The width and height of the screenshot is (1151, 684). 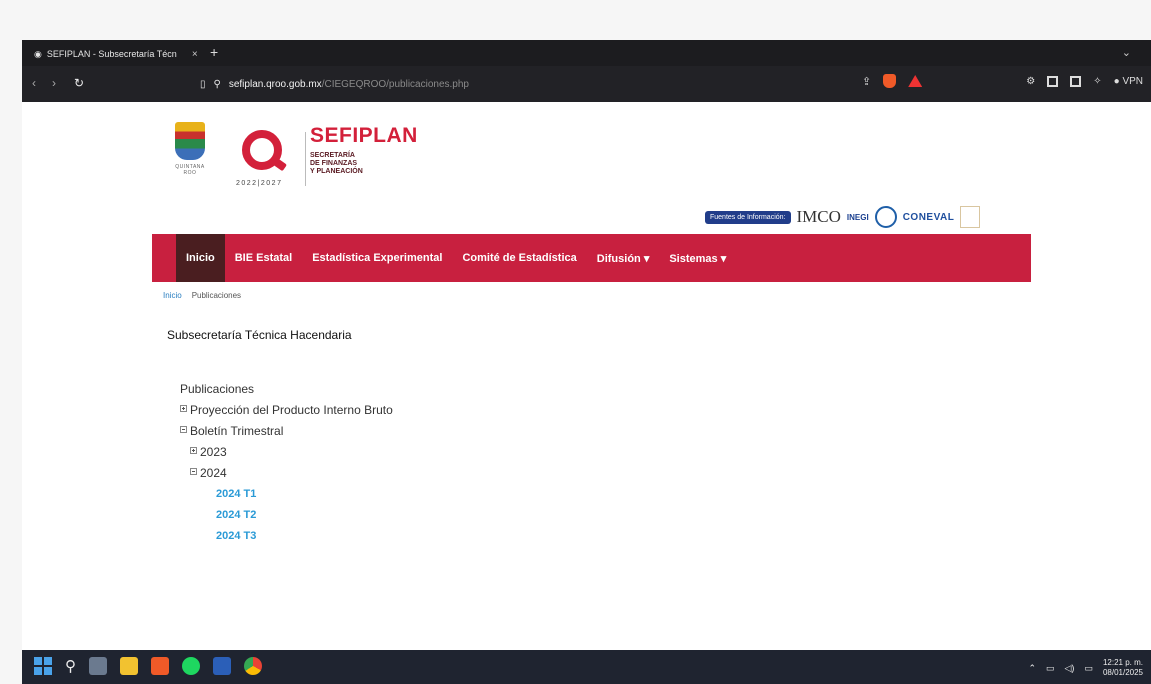 What do you see at coordinates (1097, 81) in the screenshot?
I see `leo-icon: ✧` at bounding box center [1097, 81].